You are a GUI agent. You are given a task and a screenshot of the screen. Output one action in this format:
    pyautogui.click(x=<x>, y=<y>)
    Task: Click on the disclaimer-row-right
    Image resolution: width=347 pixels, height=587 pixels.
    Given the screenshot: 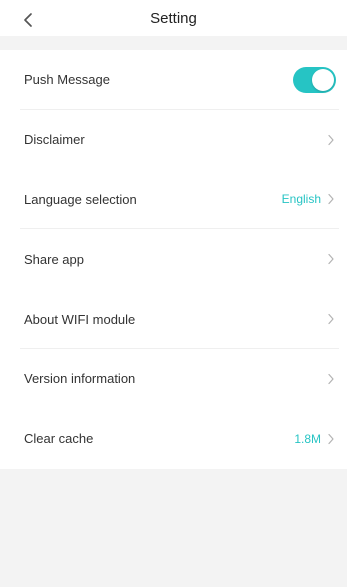 What is the action you would take?
    pyautogui.click(x=331, y=140)
    